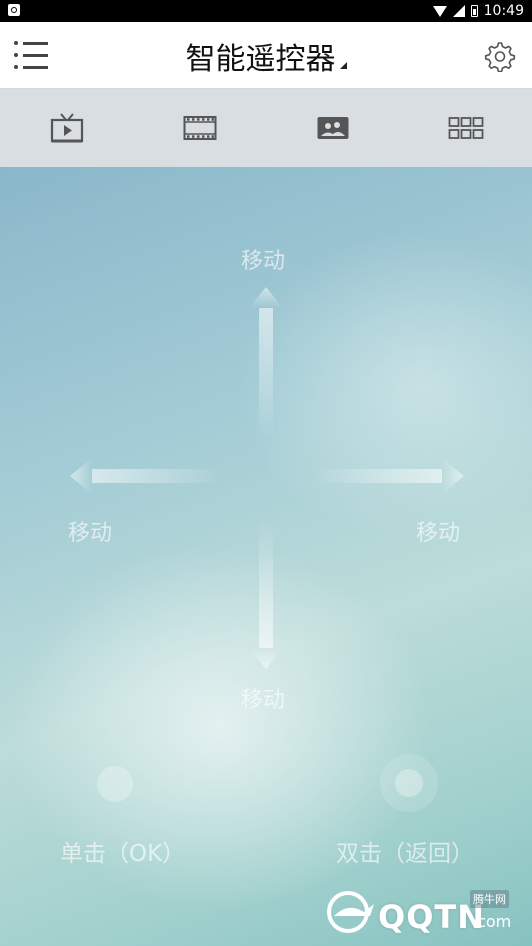 This screenshot has width=532, height=946. What do you see at coordinates (266, 362) in the screenshot?
I see `arrow-up-icon` at bounding box center [266, 362].